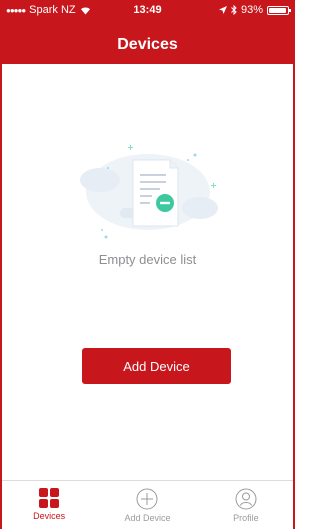 The image size is (320, 530). What do you see at coordinates (246, 499) in the screenshot?
I see `profile-icon` at bounding box center [246, 499].